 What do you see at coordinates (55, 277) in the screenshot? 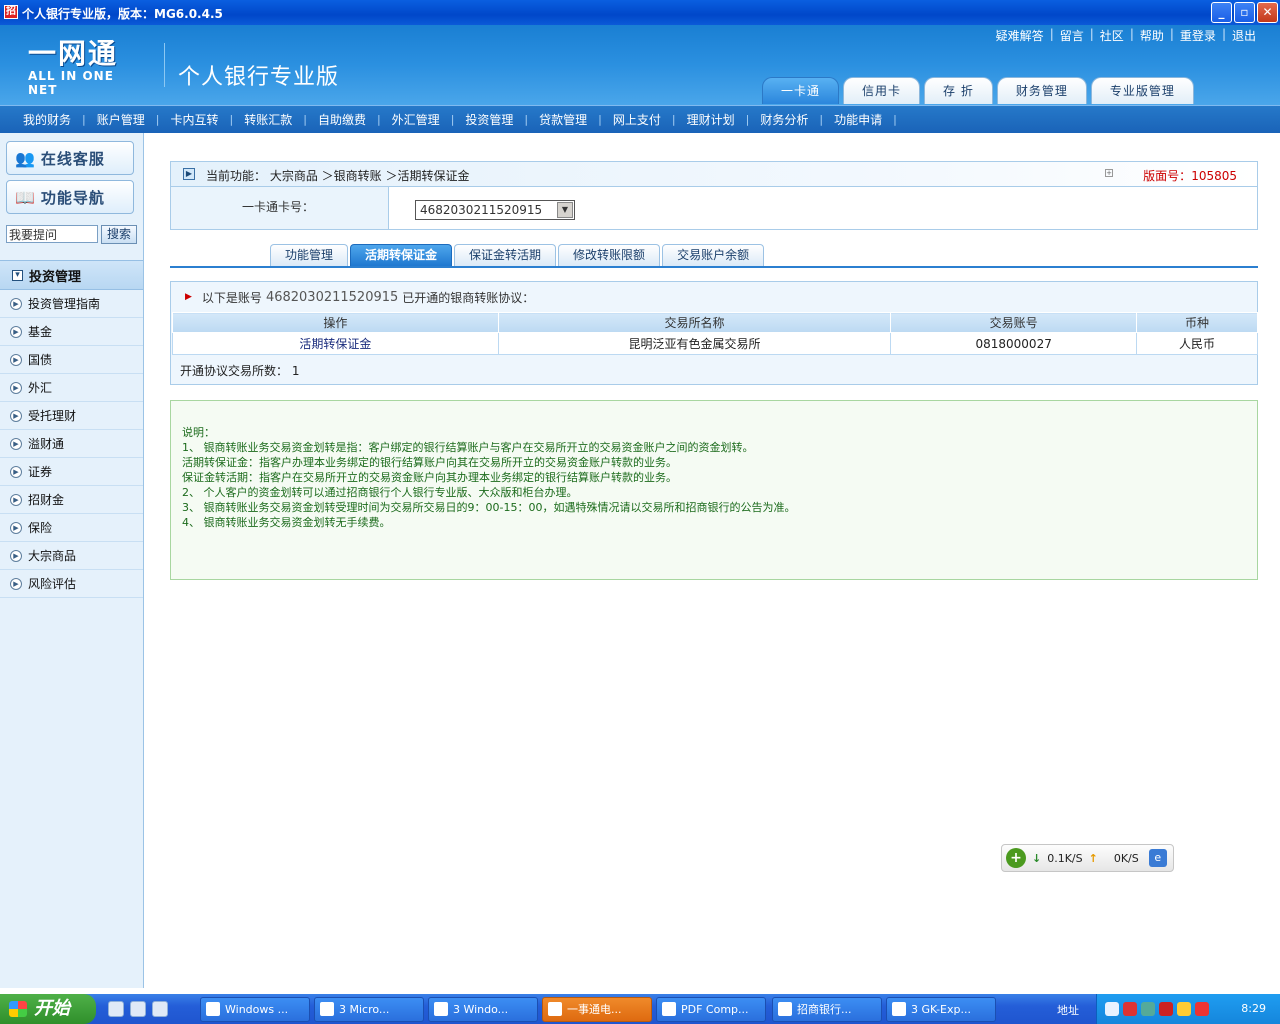
I see `section-title: 投资管理` at bounding box center [55, 277].